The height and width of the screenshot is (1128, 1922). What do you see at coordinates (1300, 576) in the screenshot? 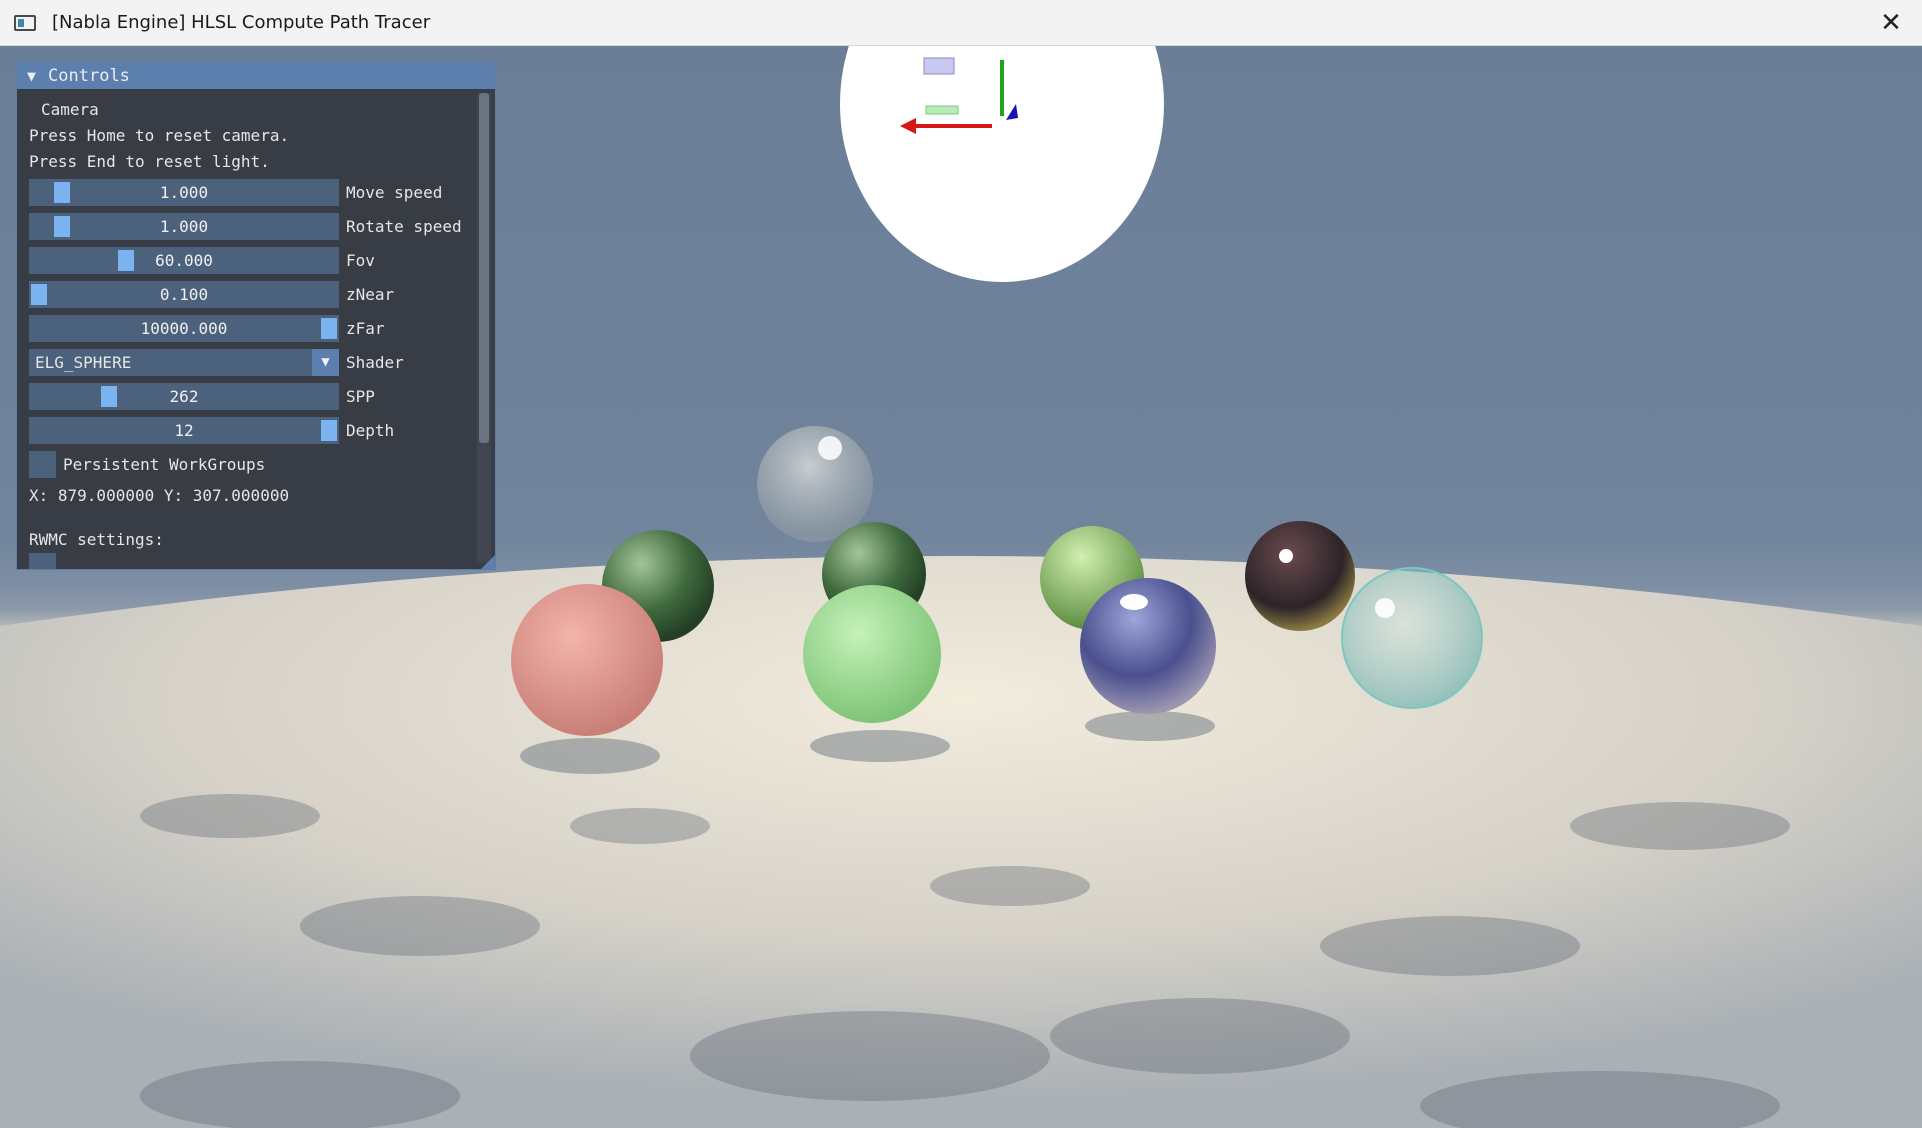
I see `iridescent-sphere` at bounding box center [1300, 576].